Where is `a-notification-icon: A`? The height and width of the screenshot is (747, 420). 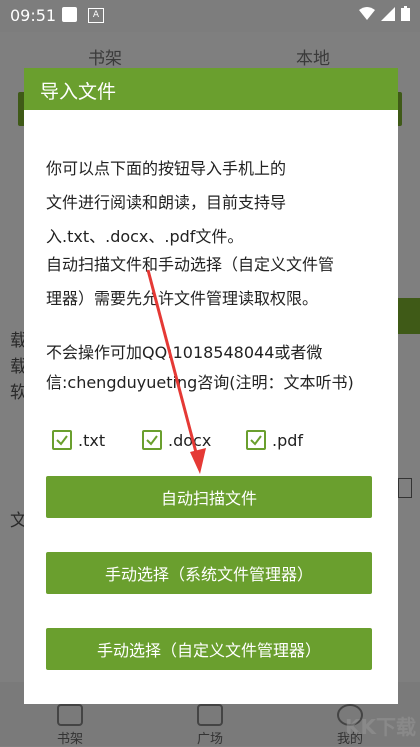 a-notification-icon: A is located at coordinates (96, 15).